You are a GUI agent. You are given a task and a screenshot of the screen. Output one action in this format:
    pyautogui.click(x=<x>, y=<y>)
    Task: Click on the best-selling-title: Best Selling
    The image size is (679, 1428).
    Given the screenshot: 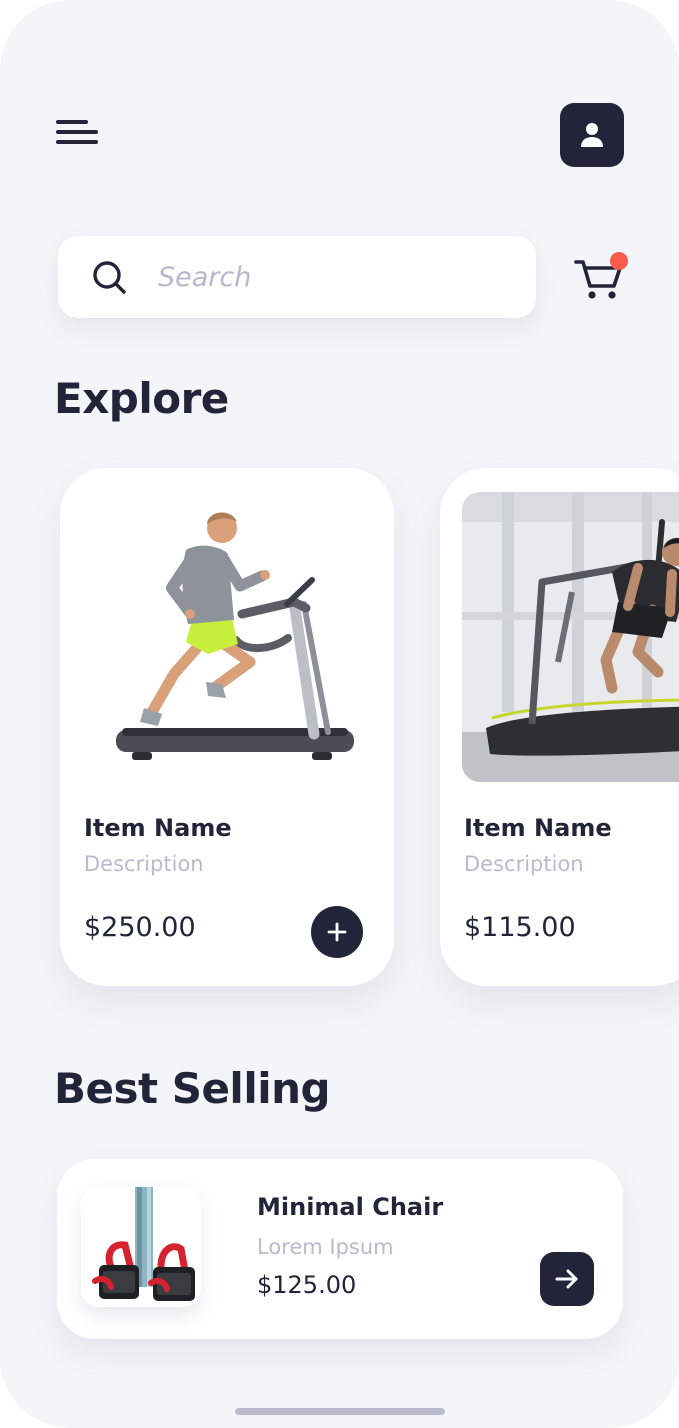 What is the action you would take?
    pyautogui.click(x=192, y=1088)
    